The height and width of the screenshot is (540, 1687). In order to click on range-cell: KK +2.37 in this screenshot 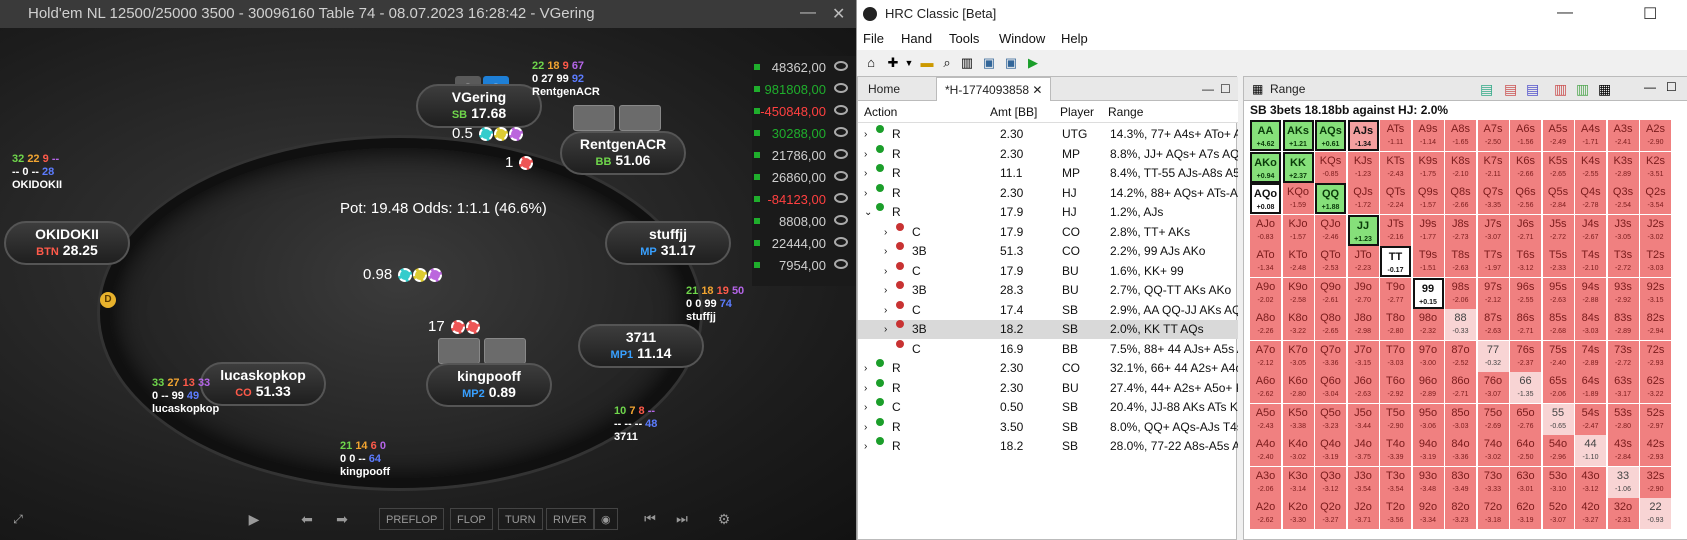, I will do `click(1298, 167)`.